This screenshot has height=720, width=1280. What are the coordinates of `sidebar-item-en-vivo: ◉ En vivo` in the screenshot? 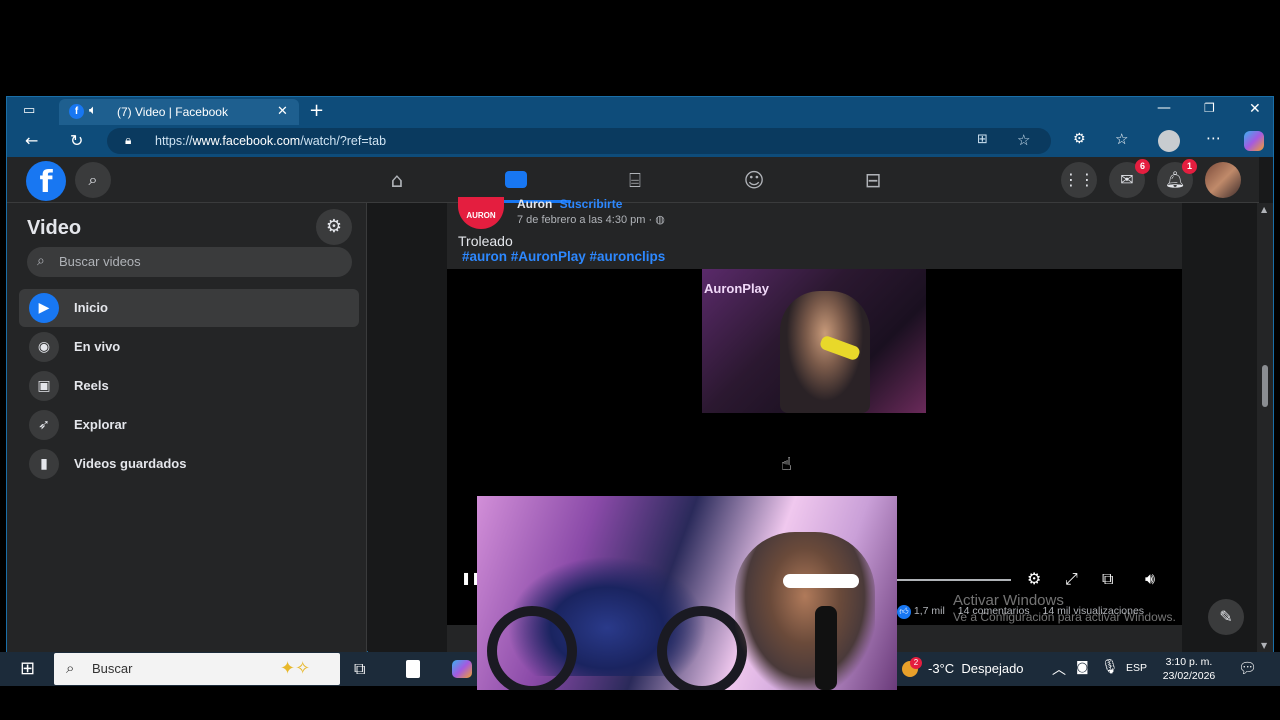 It's located at (189, 347).